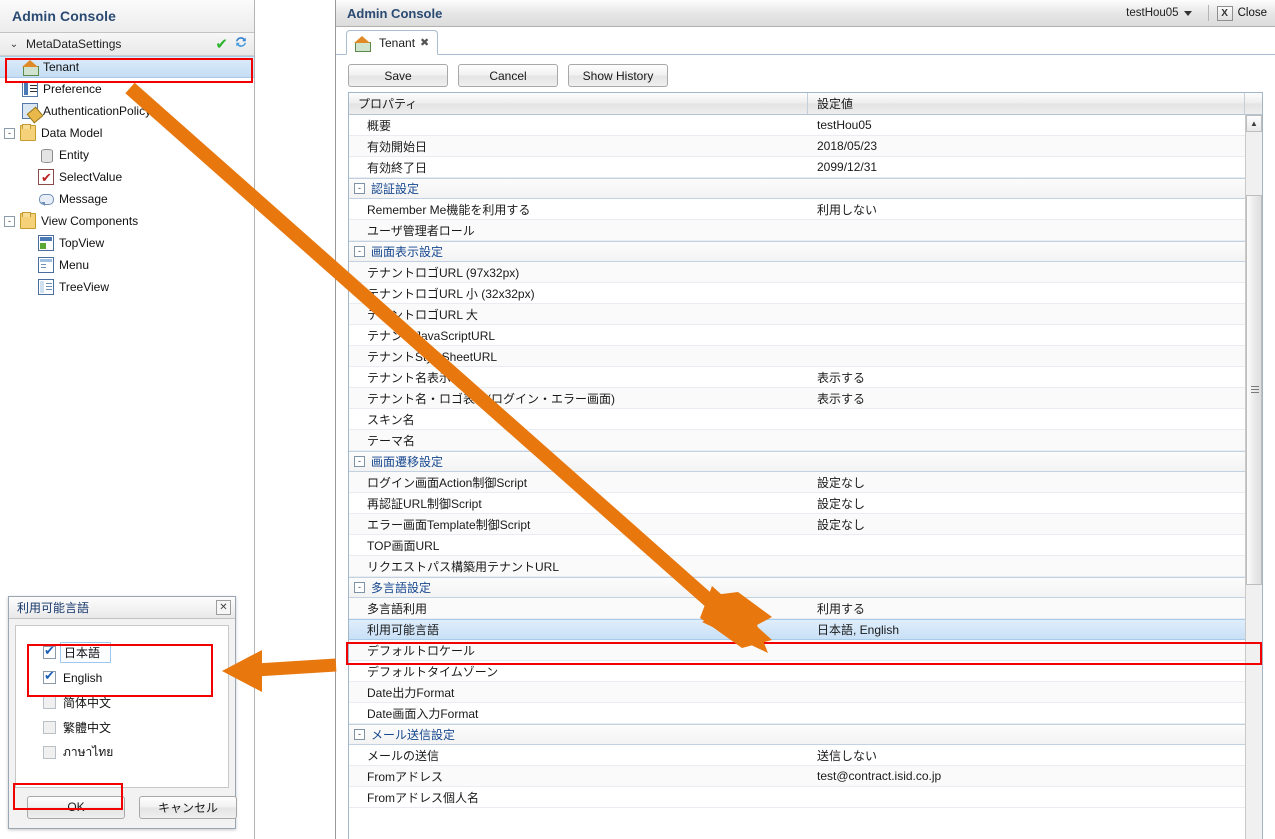 The width and height of the screenshot is (1275, 839). What do you see at coordinates (508, 75) in the screenshot?
I see `cancel-button: Cancel` at bounding box center [508, 75].